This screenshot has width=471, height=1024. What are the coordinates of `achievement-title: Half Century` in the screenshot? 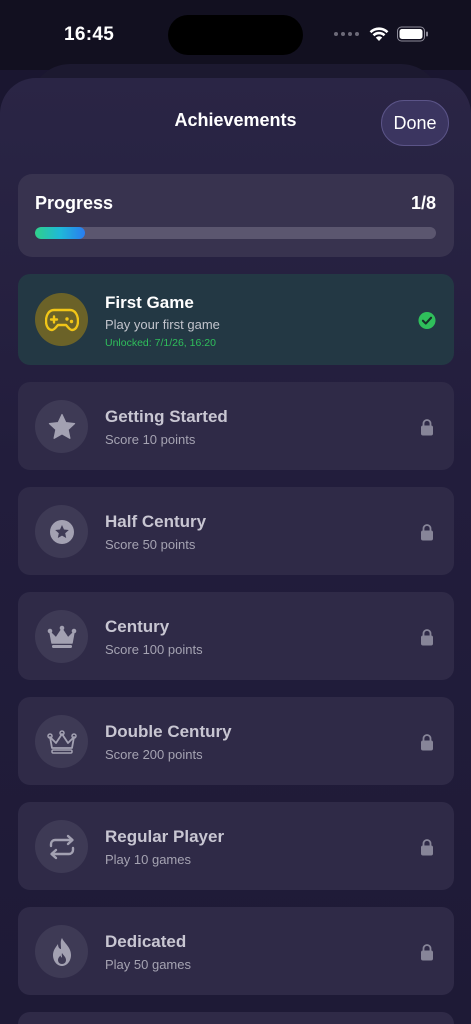 It's located at (156, 521).